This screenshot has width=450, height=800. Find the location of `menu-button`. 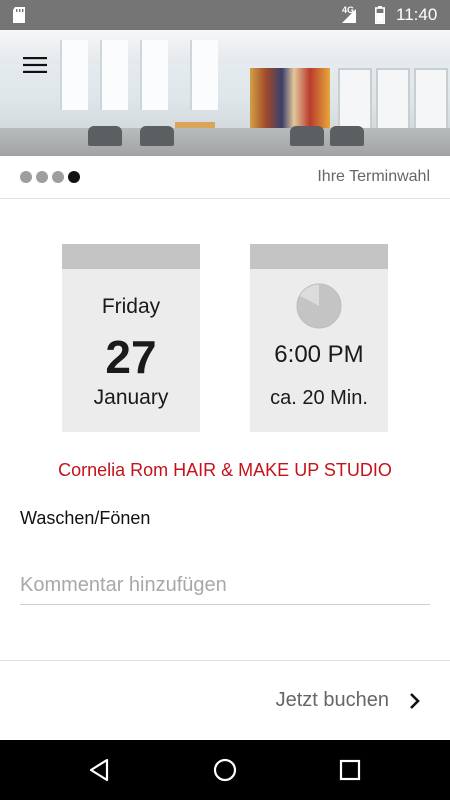

menu-button is located at coordinates (35, 65).